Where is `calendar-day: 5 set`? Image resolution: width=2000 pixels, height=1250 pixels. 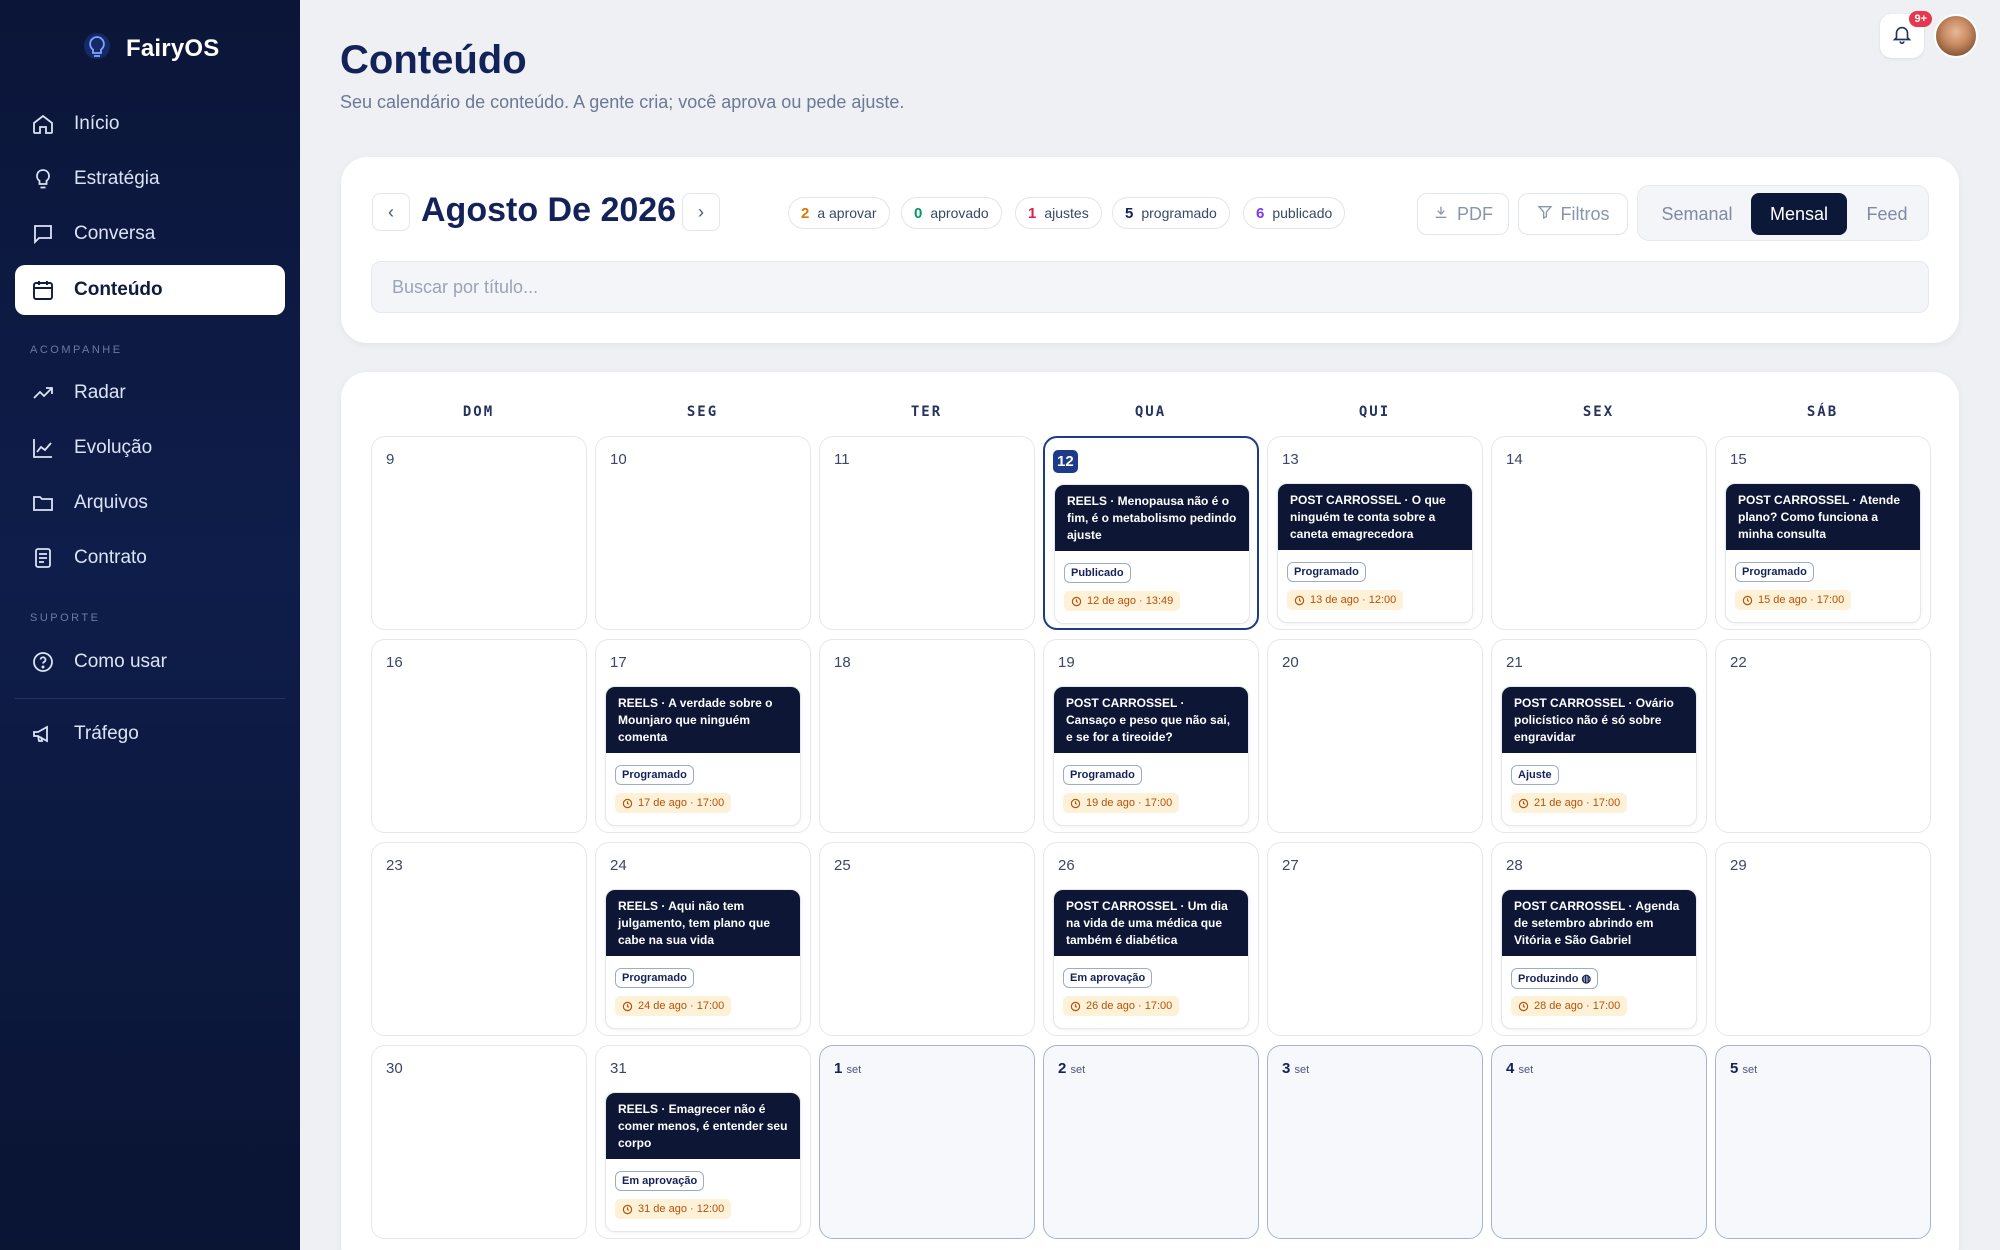 calendar-day: 5 set is located at coordinates (1823, 1142).